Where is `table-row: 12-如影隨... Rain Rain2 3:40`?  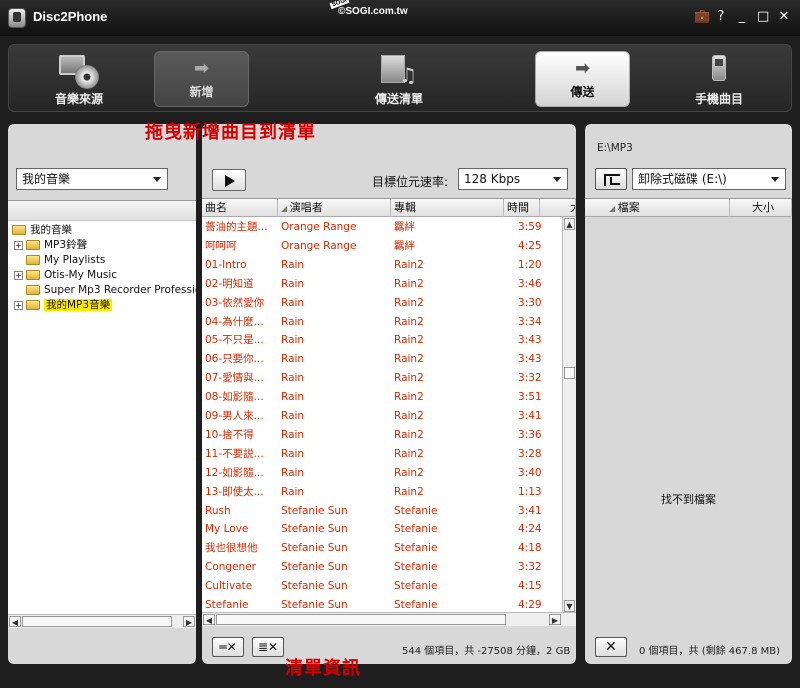
table-row: 12-如影隨... Rain Rain2 3:40 is located at coordinates (382, 473).